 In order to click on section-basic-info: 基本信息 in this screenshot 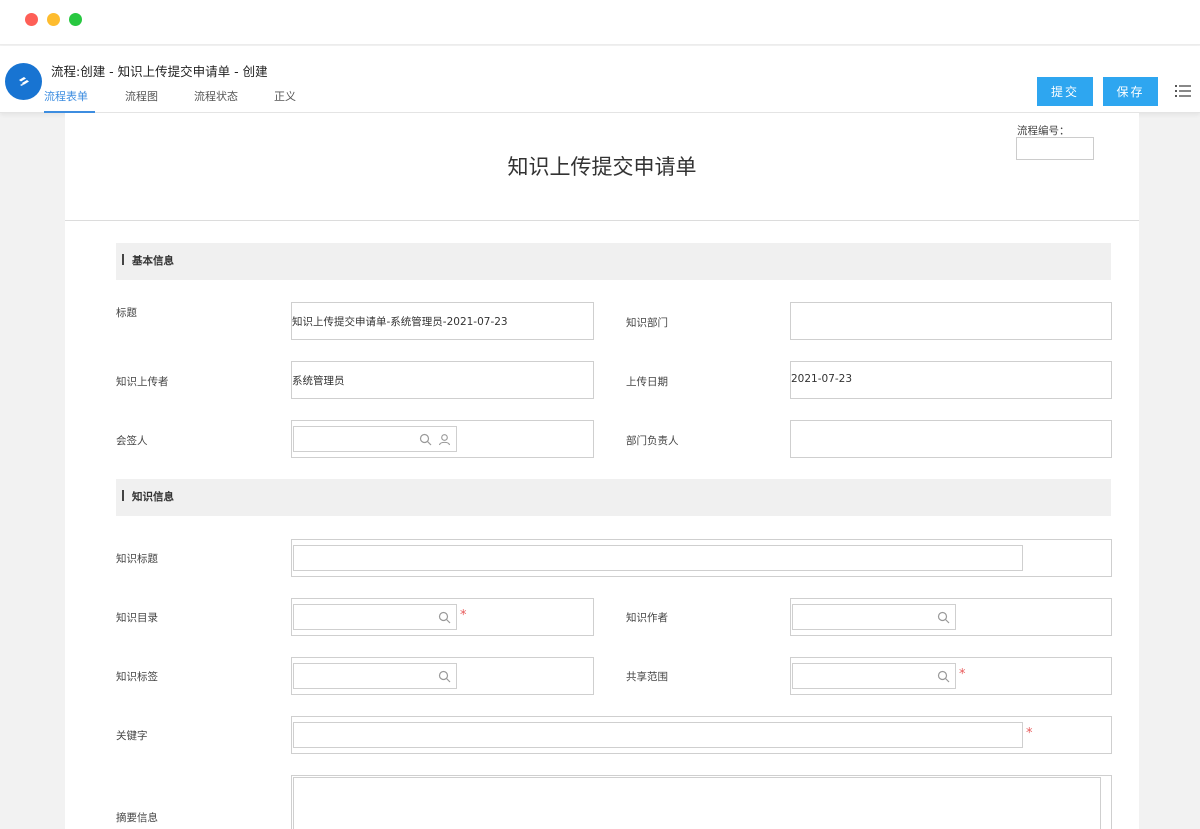, I will do `click(613, 261)`.